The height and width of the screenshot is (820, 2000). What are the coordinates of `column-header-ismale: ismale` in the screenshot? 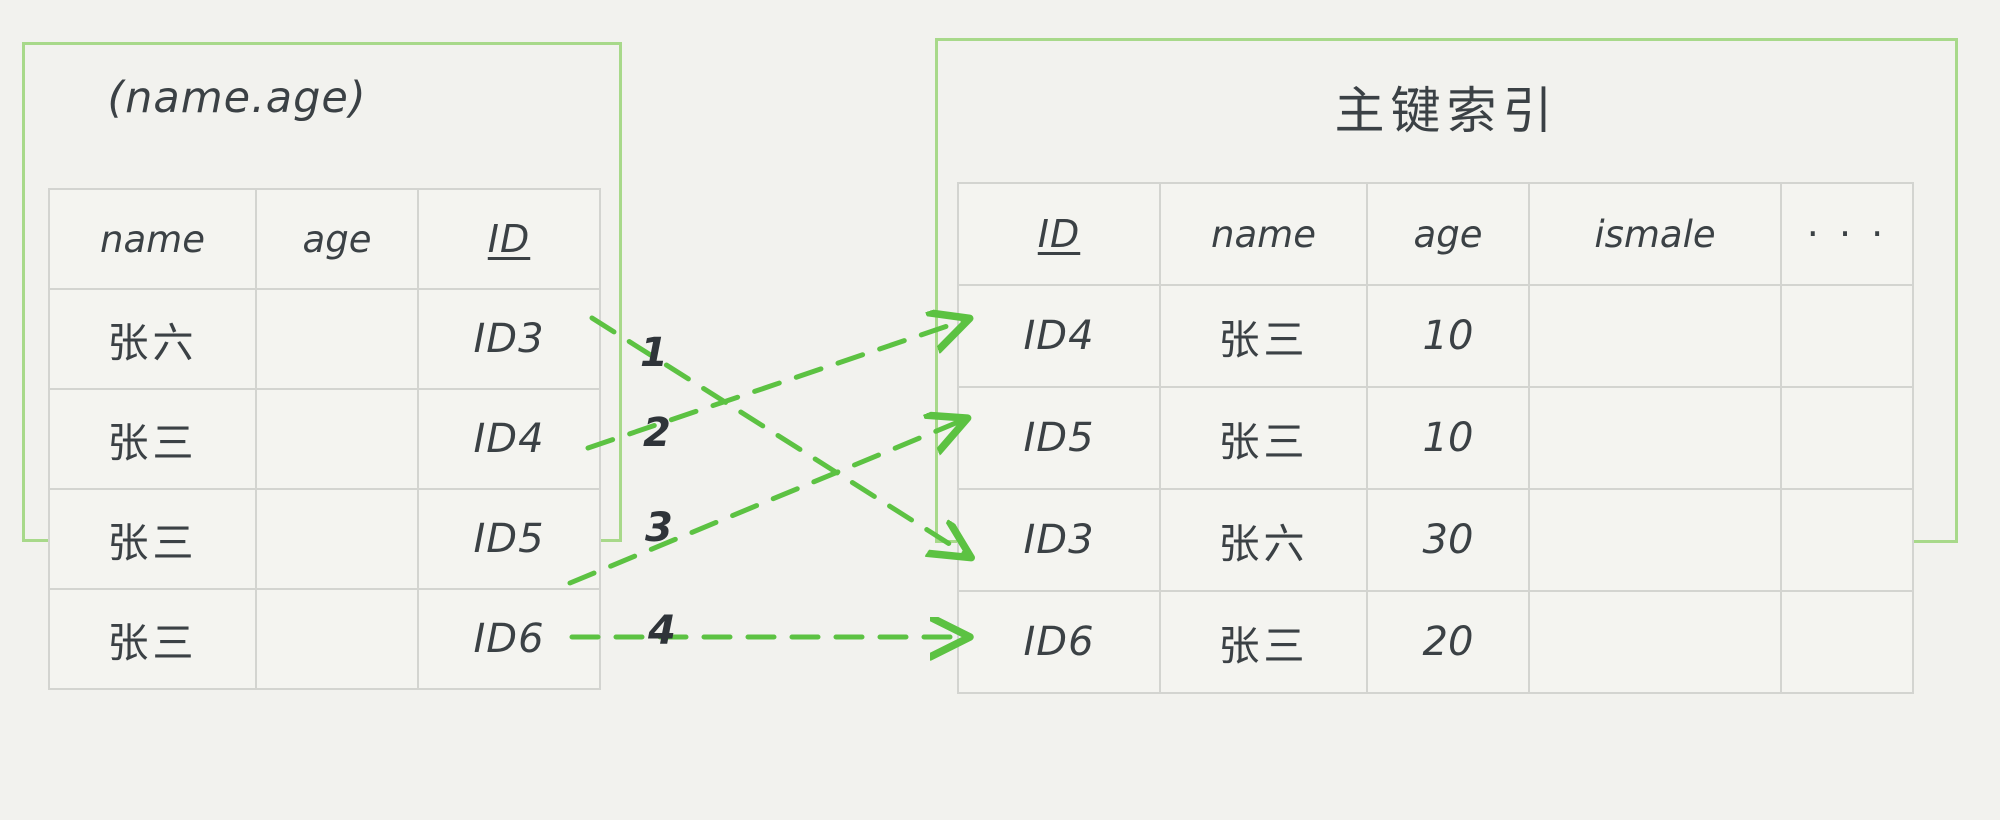 It's located at (1655, 234).